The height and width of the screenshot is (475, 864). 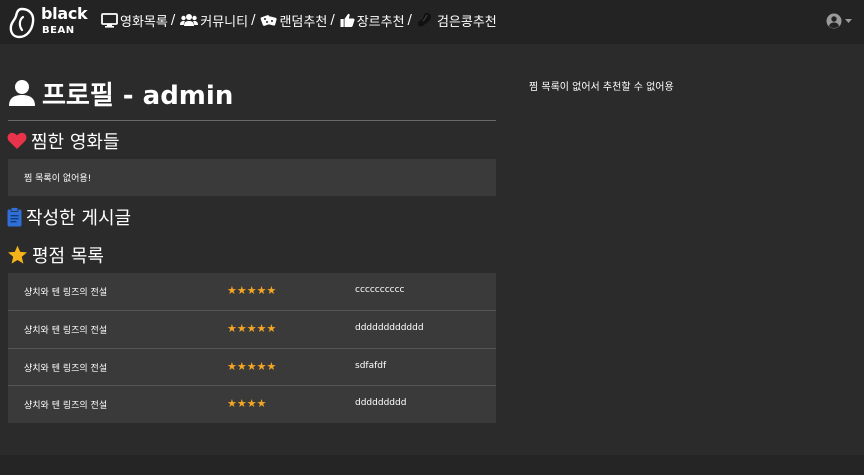 What do you see at coordinates (64, 13) in the screenshot?
I see `brand-name: black` at bounding box center [64, 13].